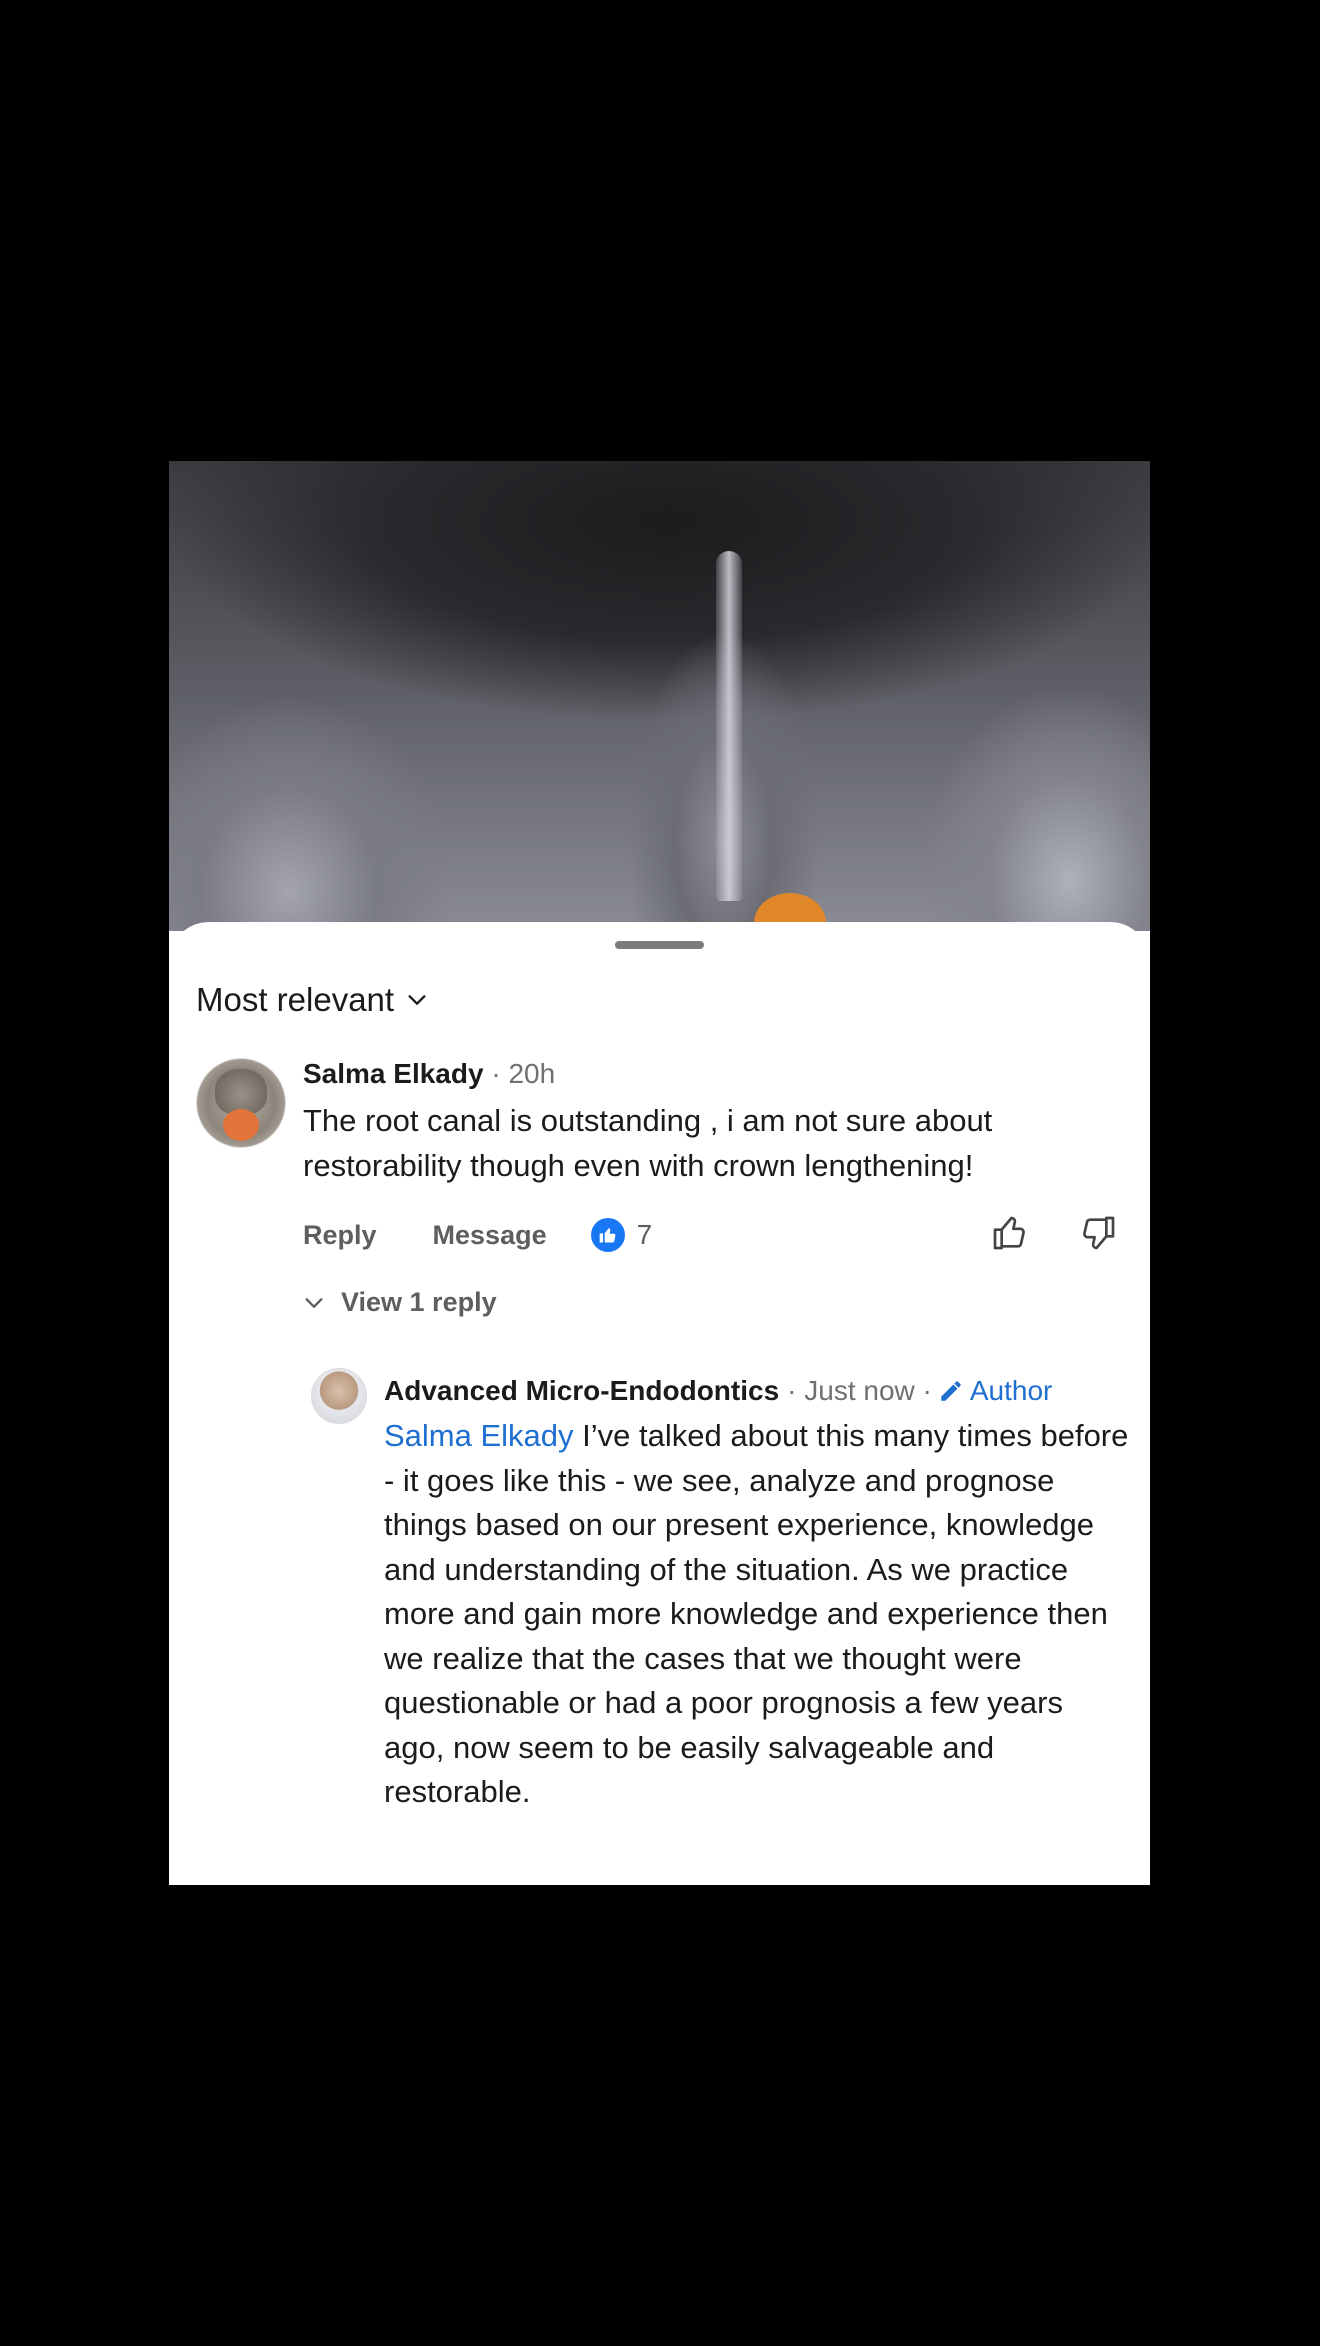 Image resolution: width=1320 pixels, height=2346 pixels. I want to click on reply-button: Reply, so click(340, 1235).